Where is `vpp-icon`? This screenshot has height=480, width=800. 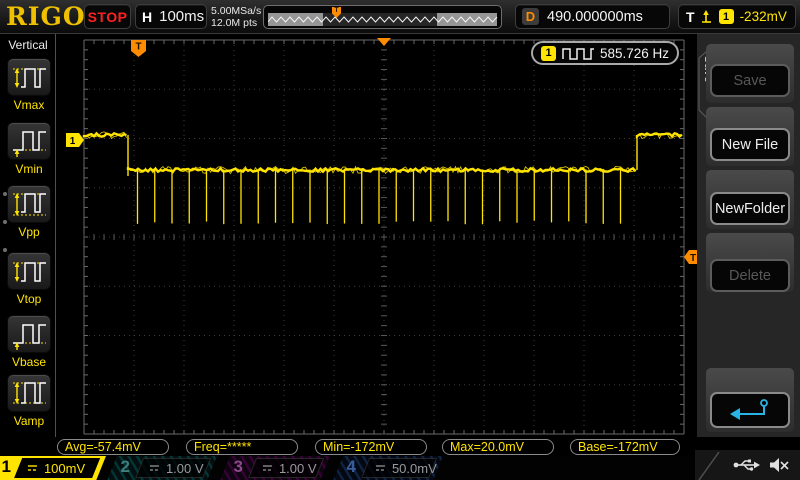 vpp-icon is located at coordinates (29, 204).